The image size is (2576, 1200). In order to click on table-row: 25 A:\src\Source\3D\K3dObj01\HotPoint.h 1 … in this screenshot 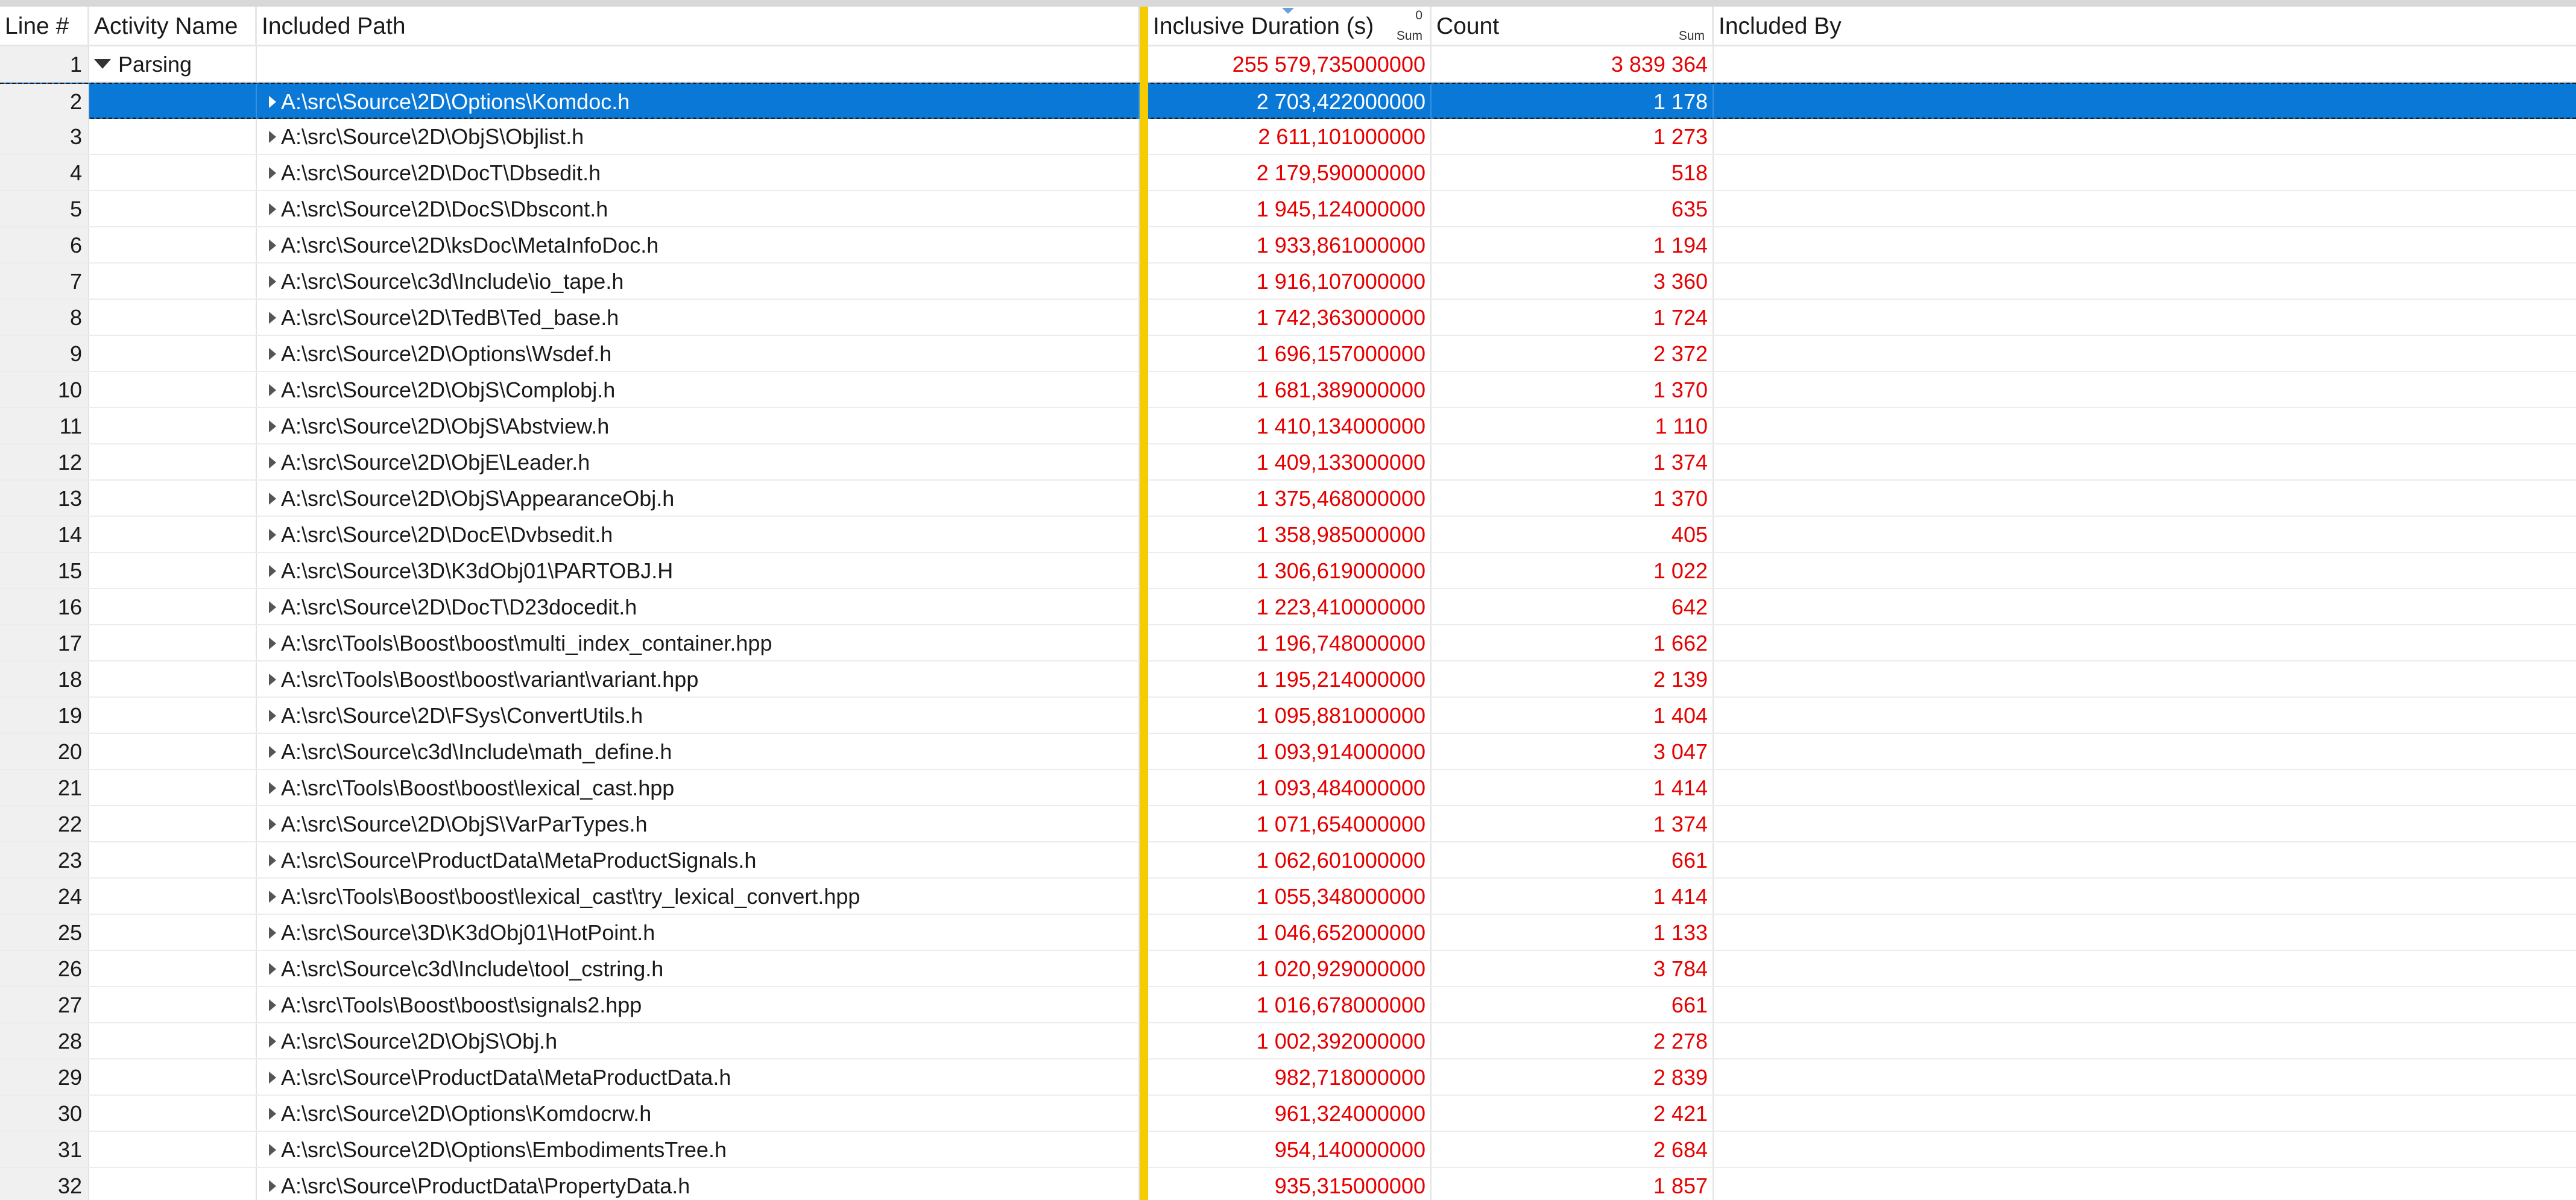, I will do `click(1288, 933)`.